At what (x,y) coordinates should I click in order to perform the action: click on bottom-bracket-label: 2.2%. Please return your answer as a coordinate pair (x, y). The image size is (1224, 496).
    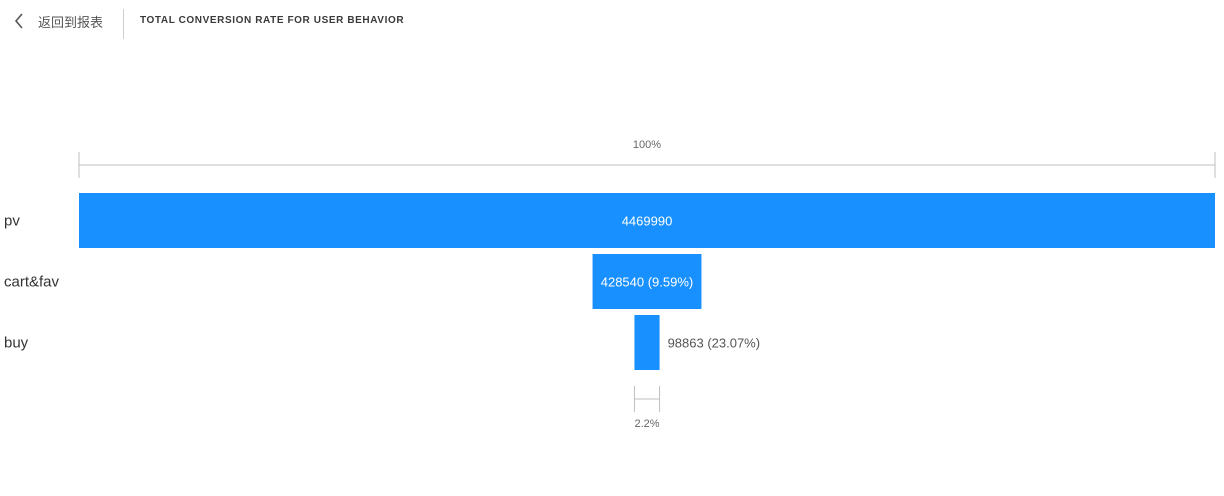
    Looking at the image, I should click on (646, 424).